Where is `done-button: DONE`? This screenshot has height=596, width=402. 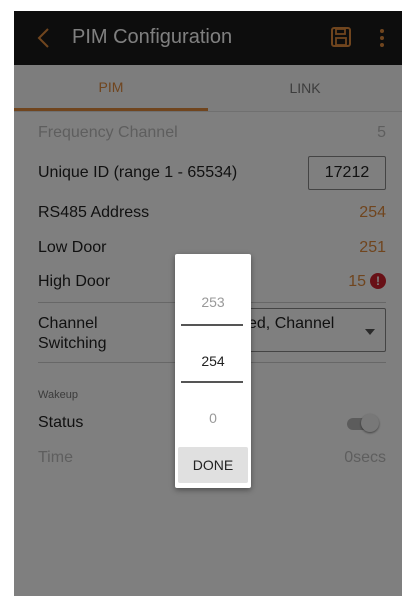 done-button: DONE is located at coordinates (213, 465).